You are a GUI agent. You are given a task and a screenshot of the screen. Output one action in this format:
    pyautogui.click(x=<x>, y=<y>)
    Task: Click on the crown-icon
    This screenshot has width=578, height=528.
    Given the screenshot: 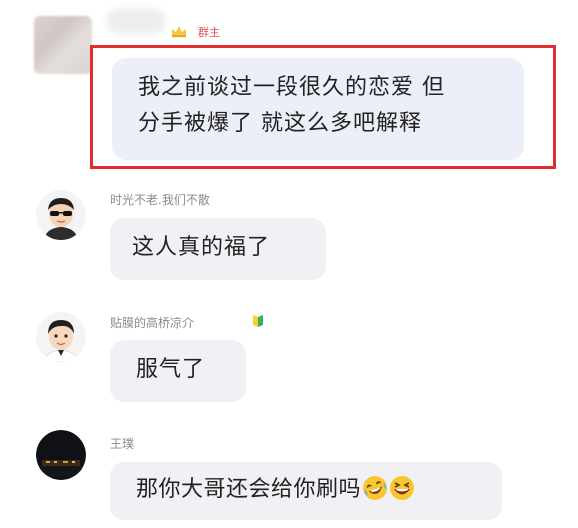 What is the action you would take?
    pyautogui.click(x=179, y=32)
    